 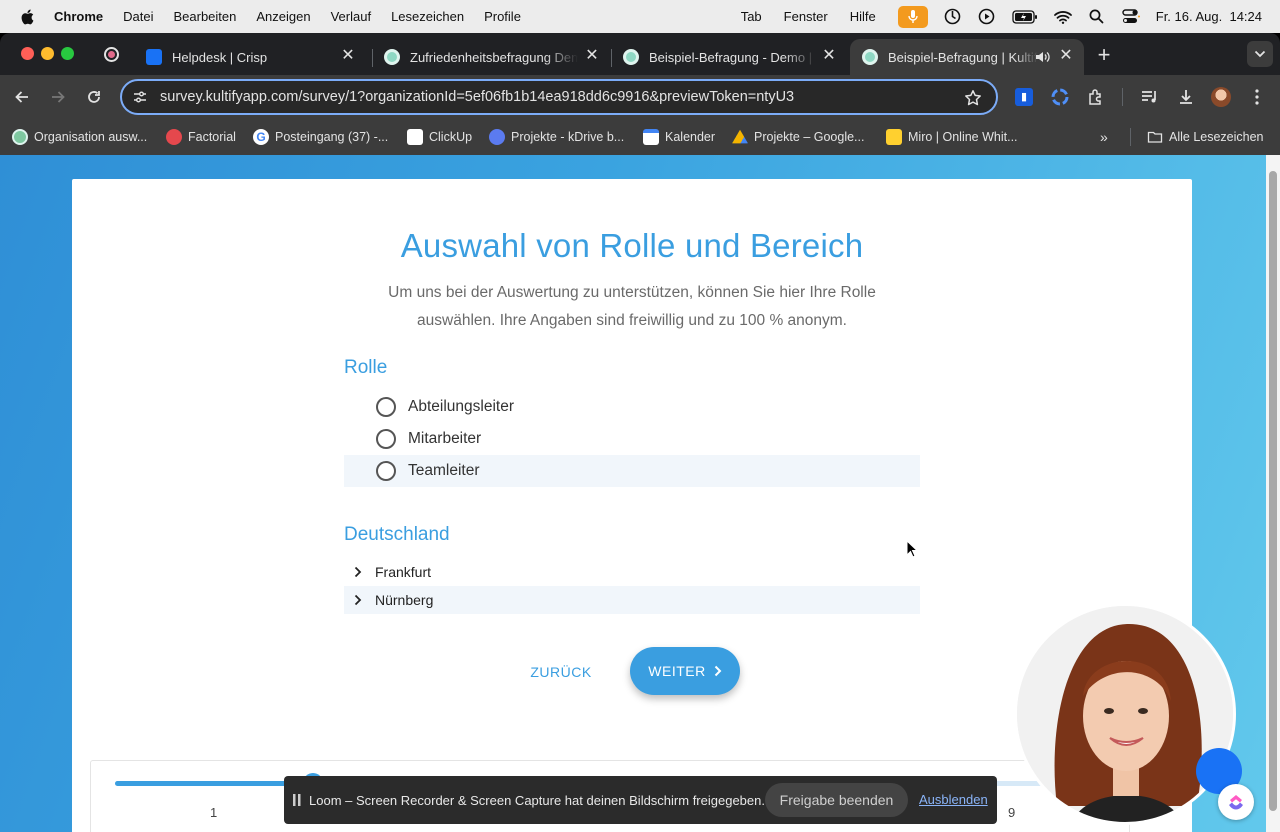 I want to click on more-options-icon, so click(x=1257, y=97).